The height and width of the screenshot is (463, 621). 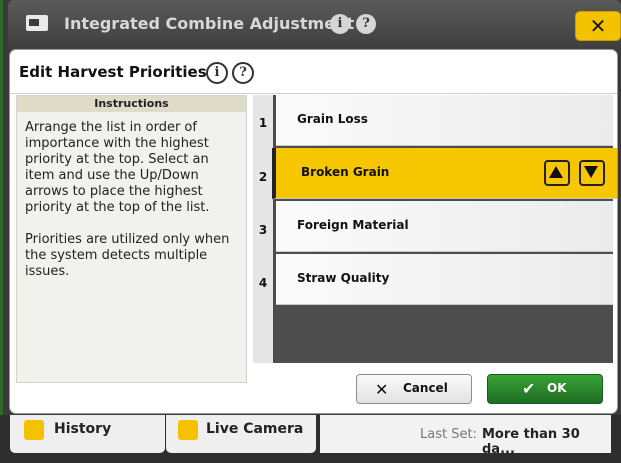 I want to click on move-down-button, so click(x=592, y=173).